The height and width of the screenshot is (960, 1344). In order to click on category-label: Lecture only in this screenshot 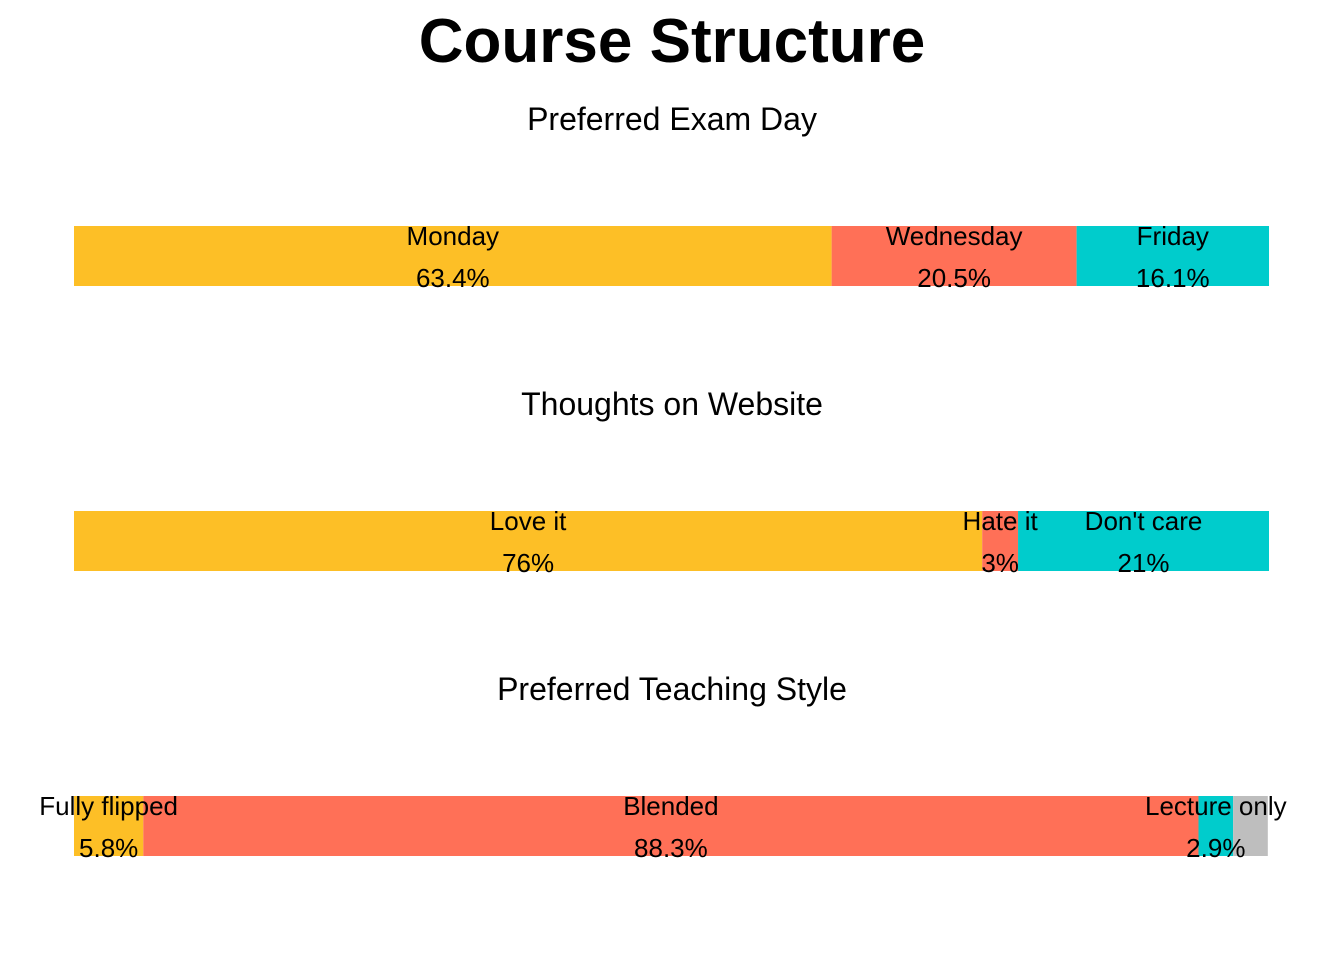, I will do `click(1216, 806)`.